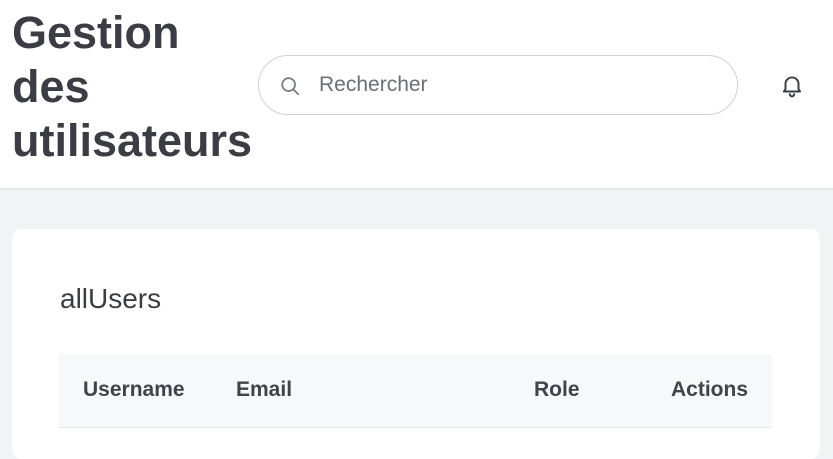  I want to click on column-header-username: Username, so click(134, 390).